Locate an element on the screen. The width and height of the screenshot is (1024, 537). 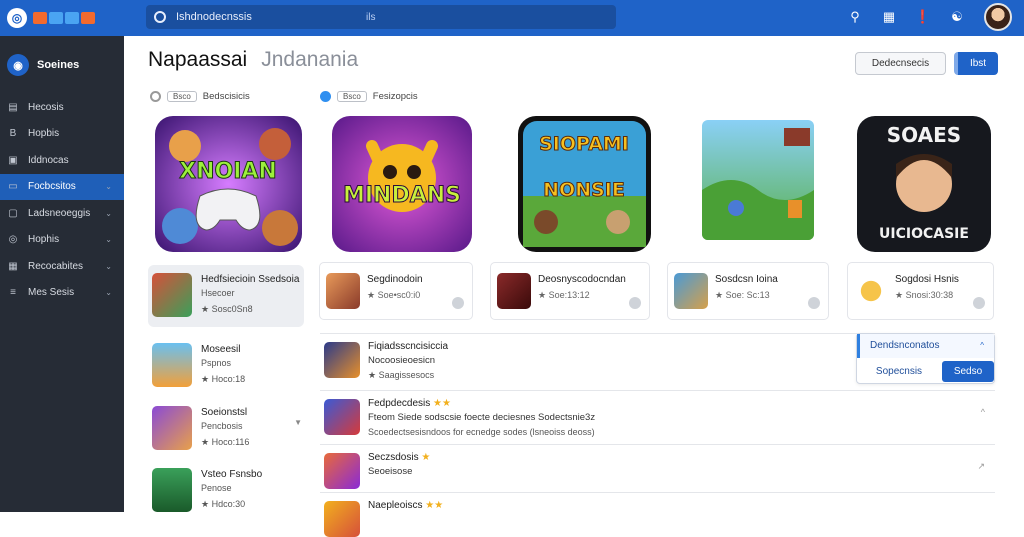
sidebar-header: ◉ Soeines is located at coordinates (62, 65).